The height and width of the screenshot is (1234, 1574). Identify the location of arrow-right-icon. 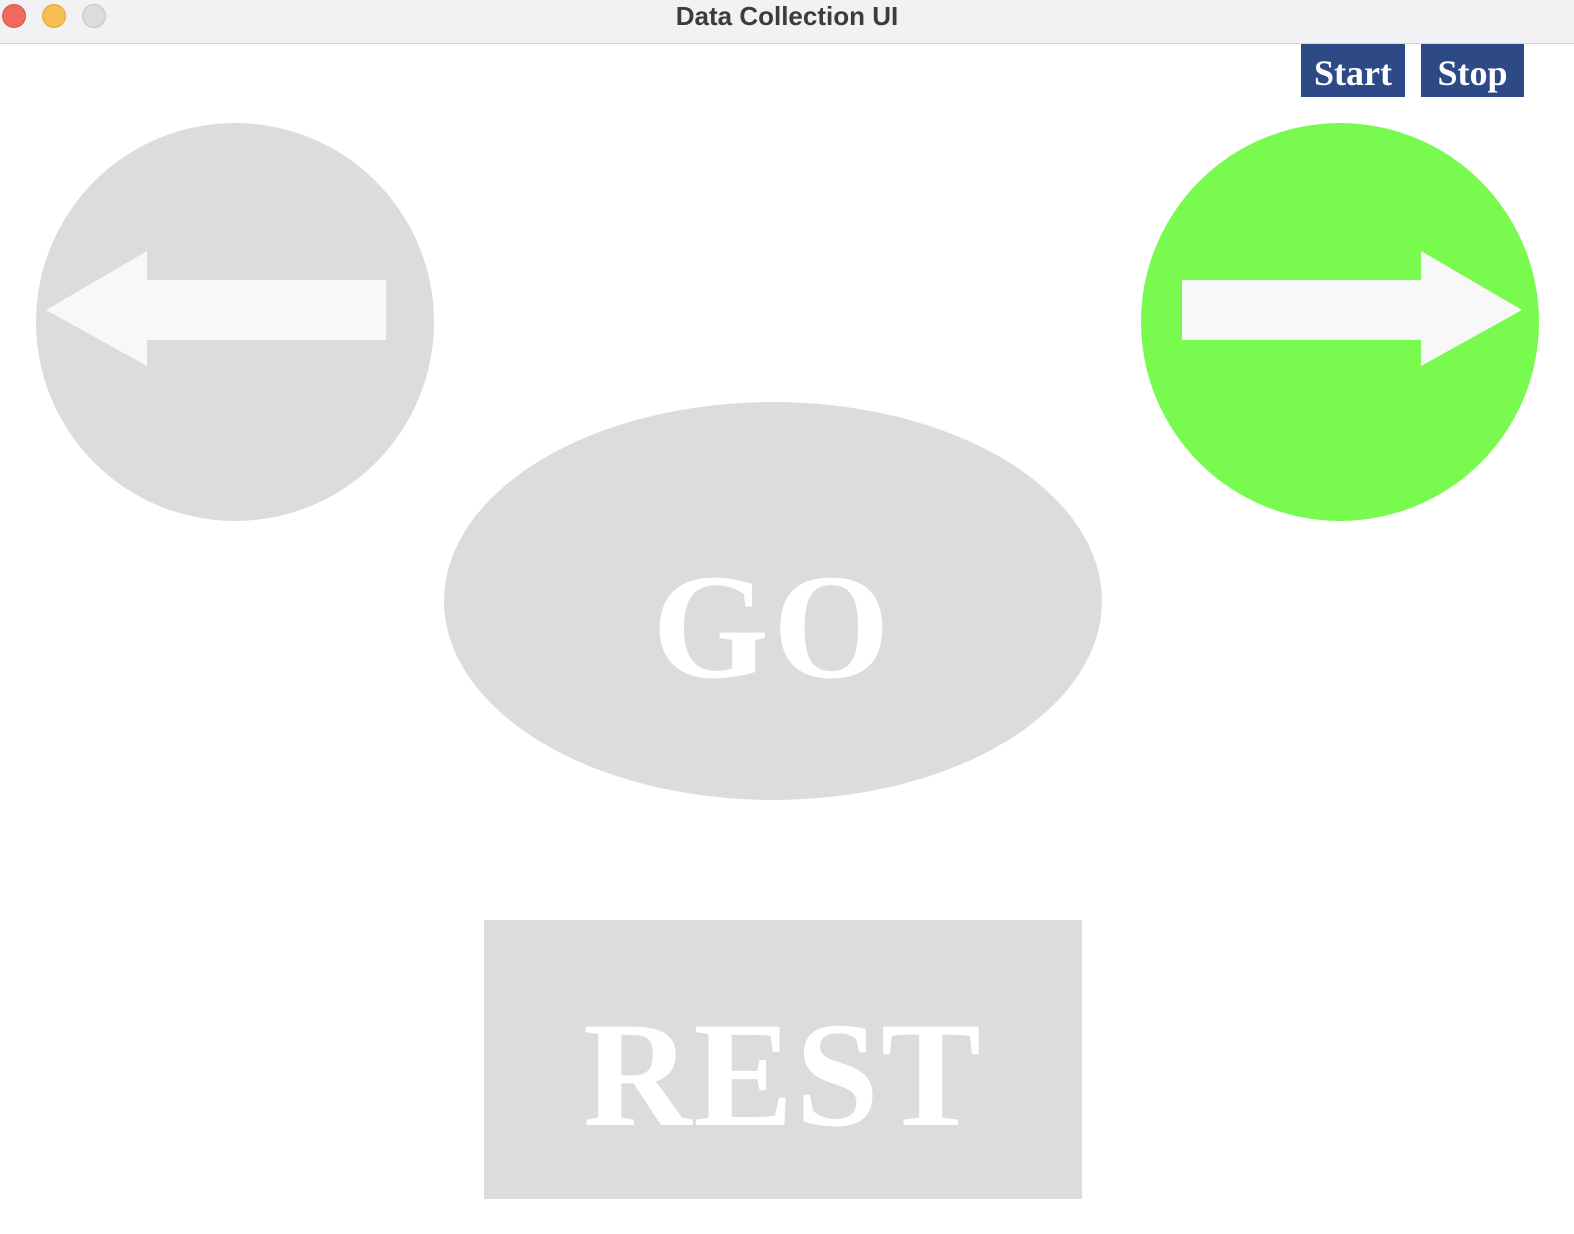
(1352, 308).